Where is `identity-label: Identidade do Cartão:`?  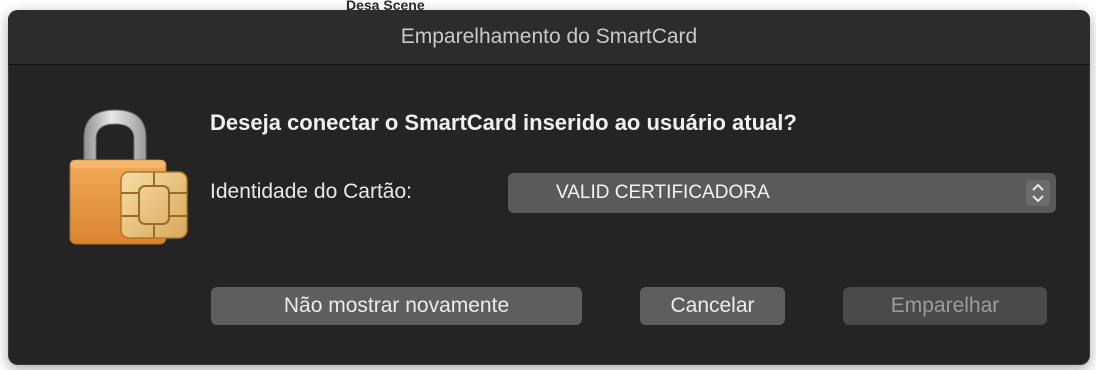
identity-label: Identidade do Cartão: is located at coordinates (311, 191).